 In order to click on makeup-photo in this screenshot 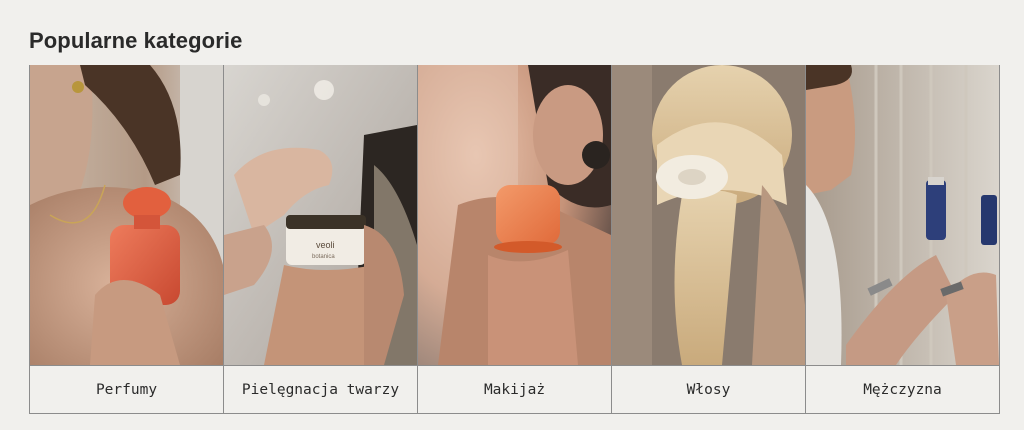, I will do `click(514, 215)`.